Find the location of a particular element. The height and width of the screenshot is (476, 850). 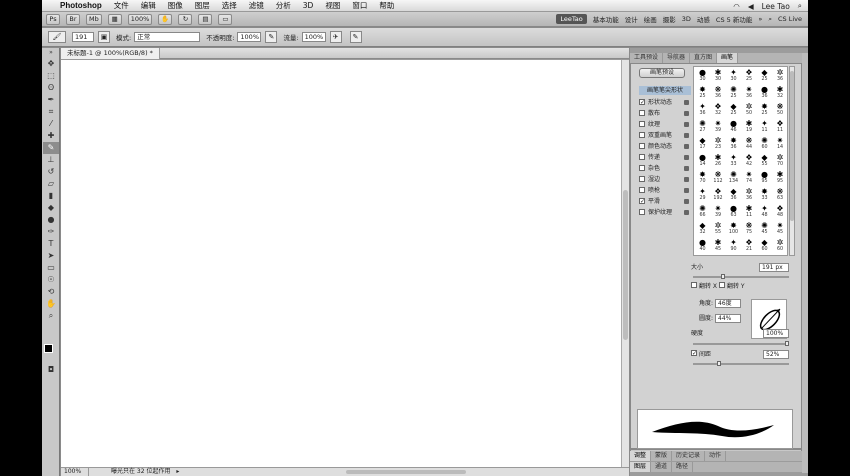

mode-select: 正常 is located at coordinates (167, 37).